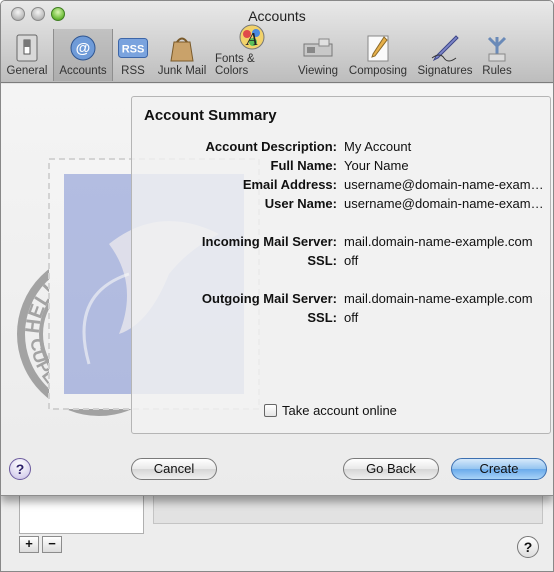 This screenshot has height=572, width=554. I want to click on toolbar-item-junk-mail: Junk Mail, so click(182, 55).